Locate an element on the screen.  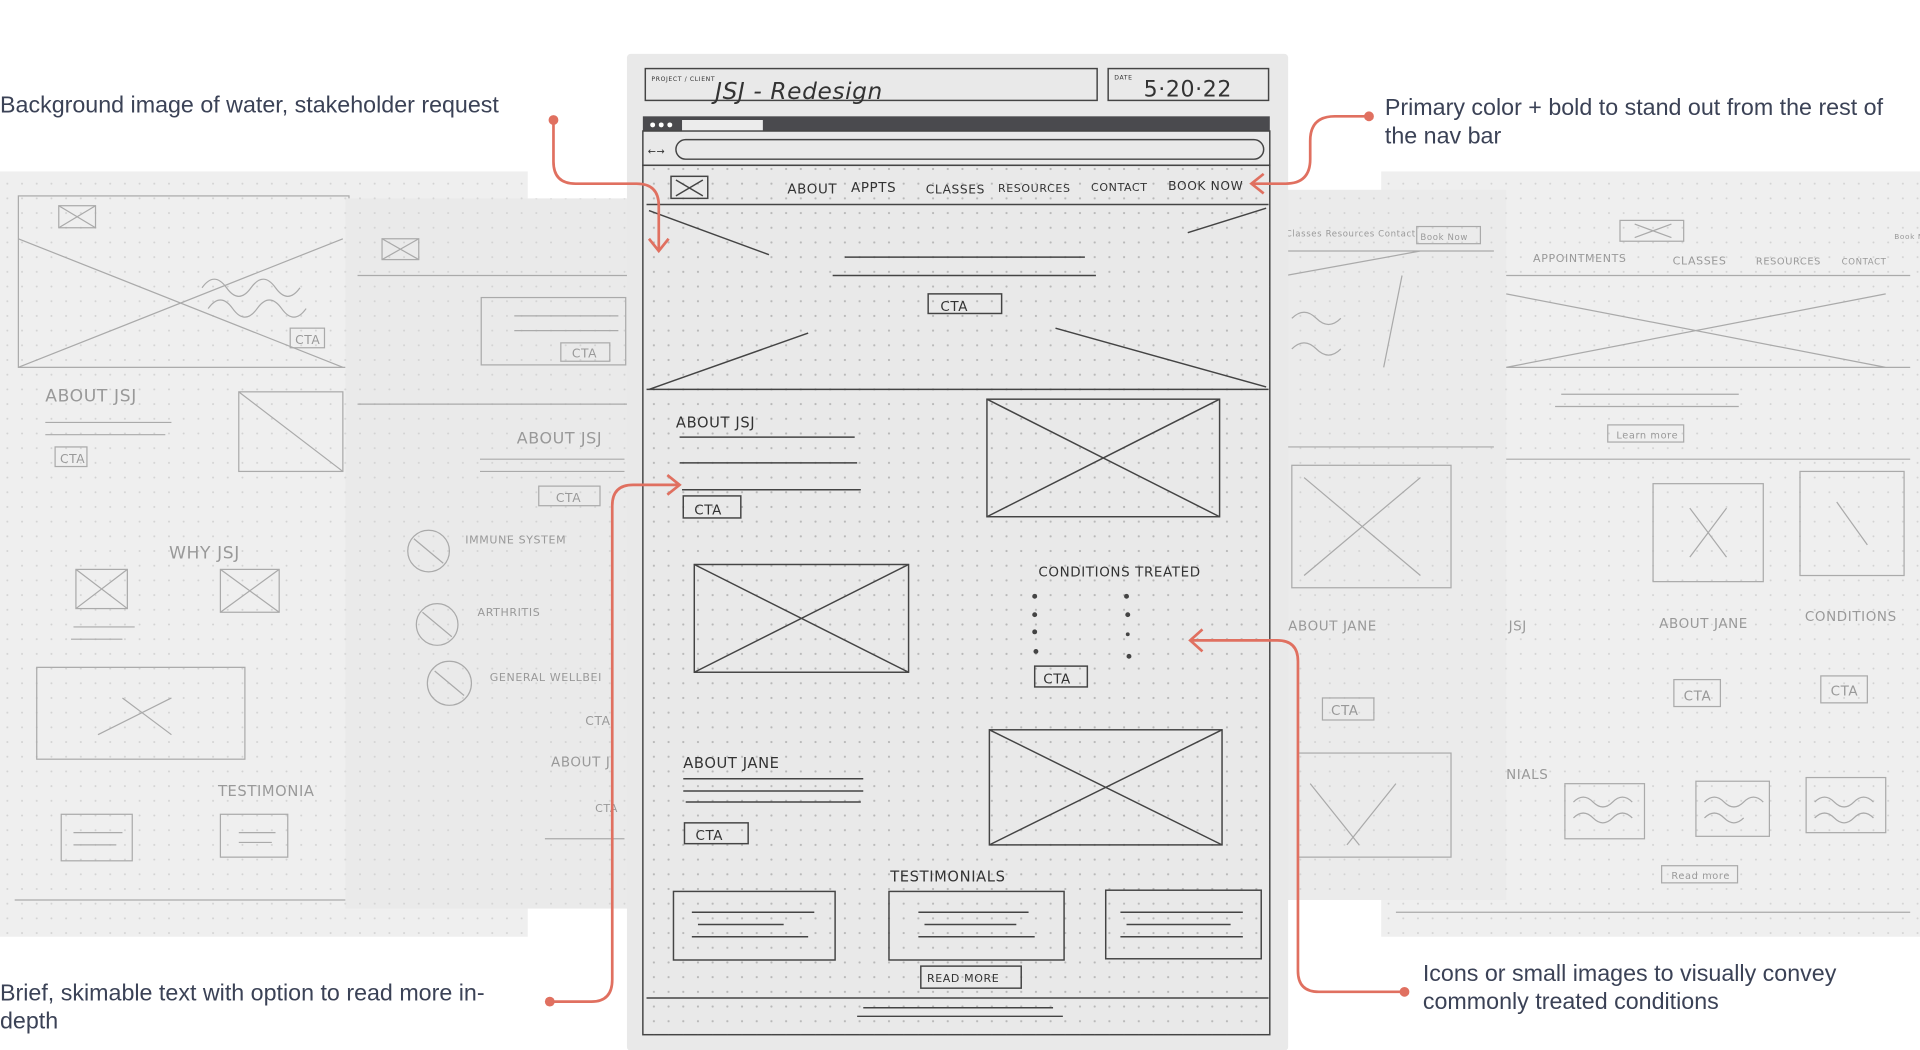
annotation-nav-line2: the nav bar is located at coordinates (1443, 135).